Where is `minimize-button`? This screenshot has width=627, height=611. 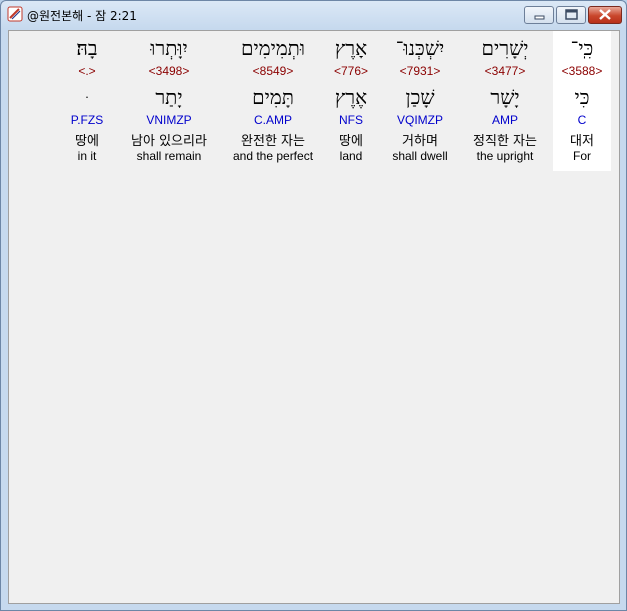
minimize-button is located at coordinates (539, 15).